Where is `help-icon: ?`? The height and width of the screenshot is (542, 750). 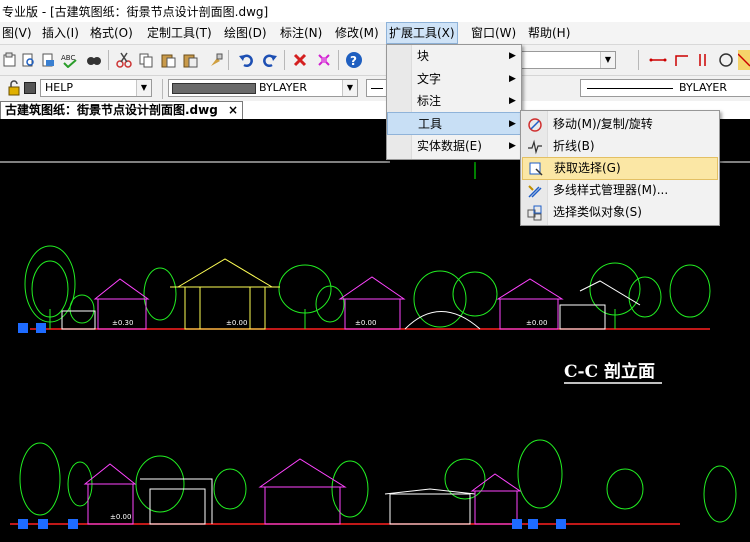
help-icon: ? is located at coordinates (354, 60).